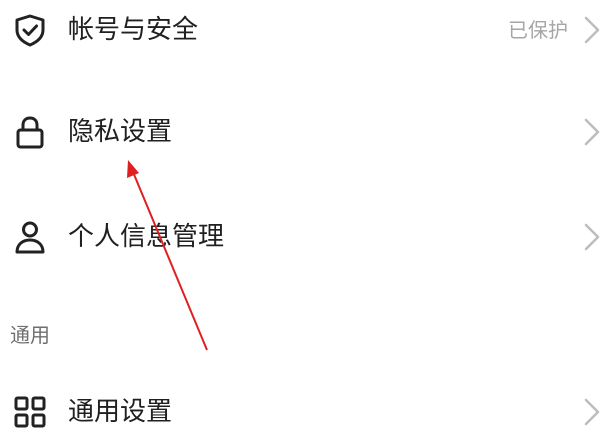  I want to click on settings-item-label: 帐号与安全, so click(133, 30).